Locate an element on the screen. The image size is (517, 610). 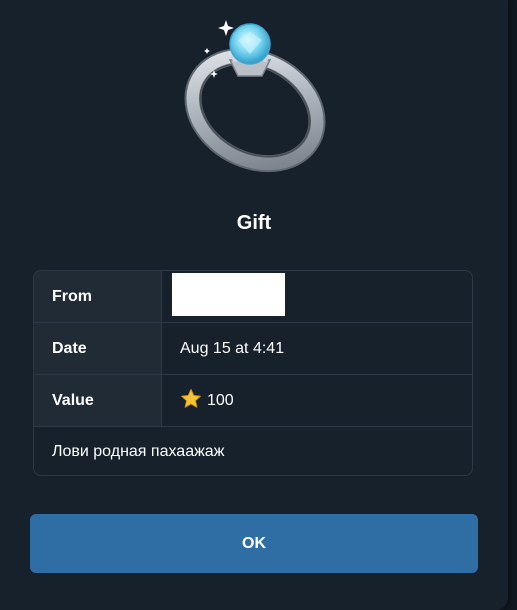
ok-button: OK is located at coordinates (254, 543).